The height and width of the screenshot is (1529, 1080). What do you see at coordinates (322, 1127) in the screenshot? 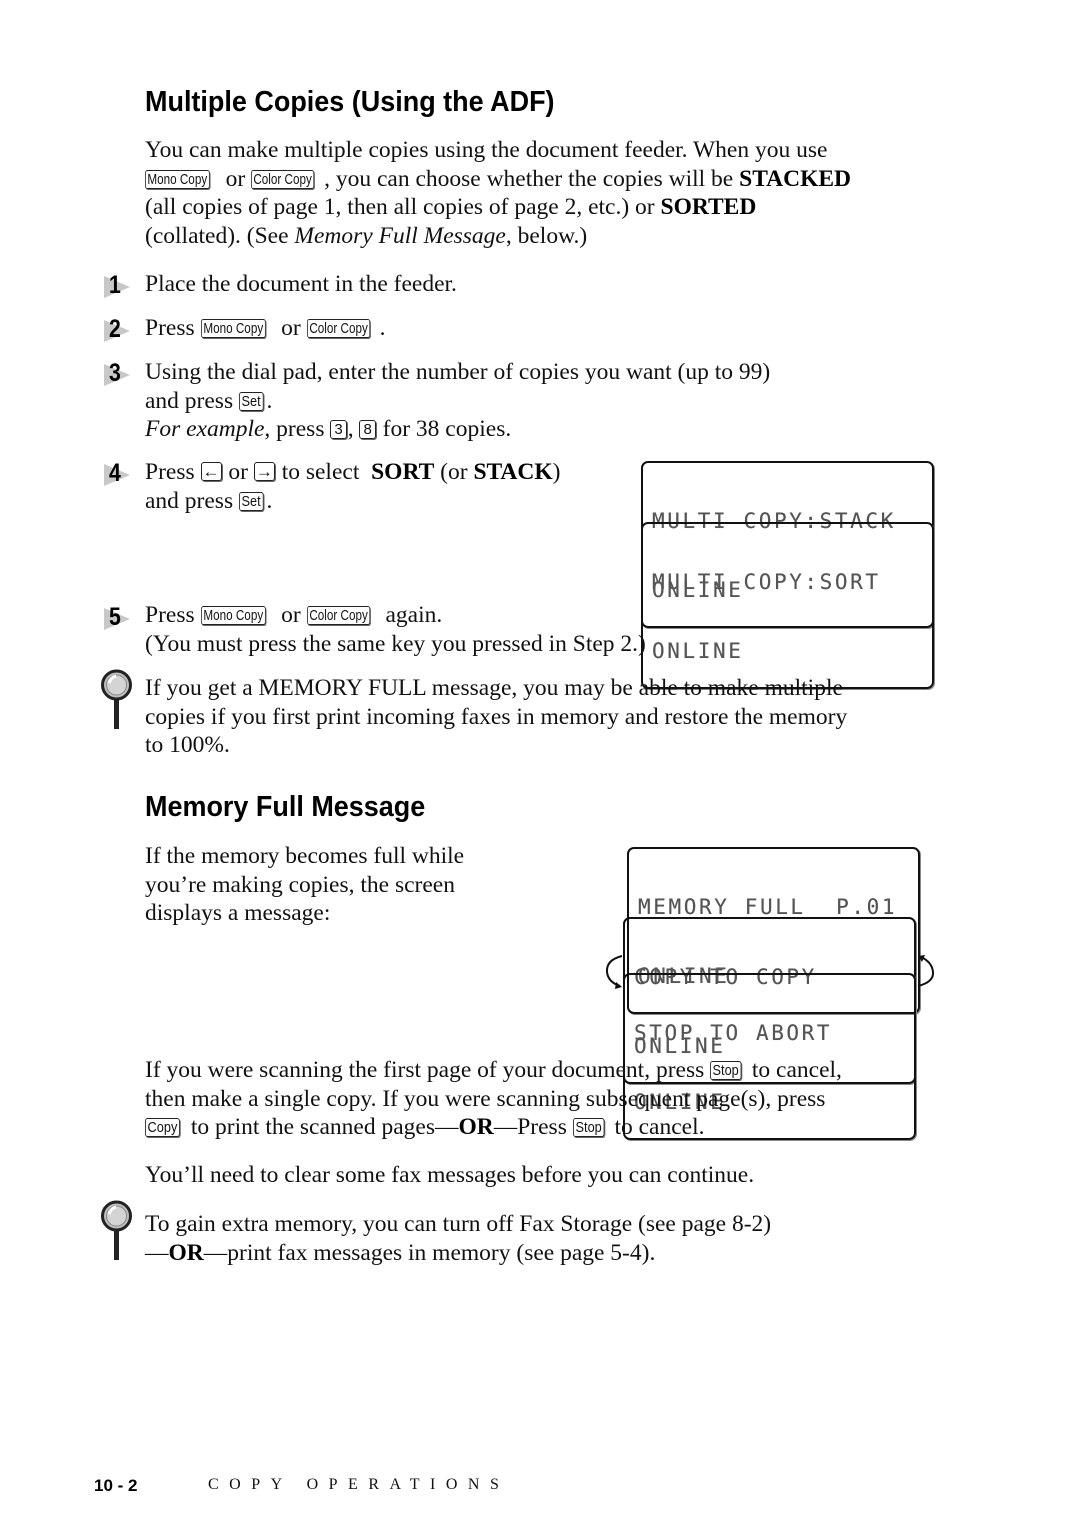
I see `para-text: to print the scanned pages—` at bounding box center [322, 1127].